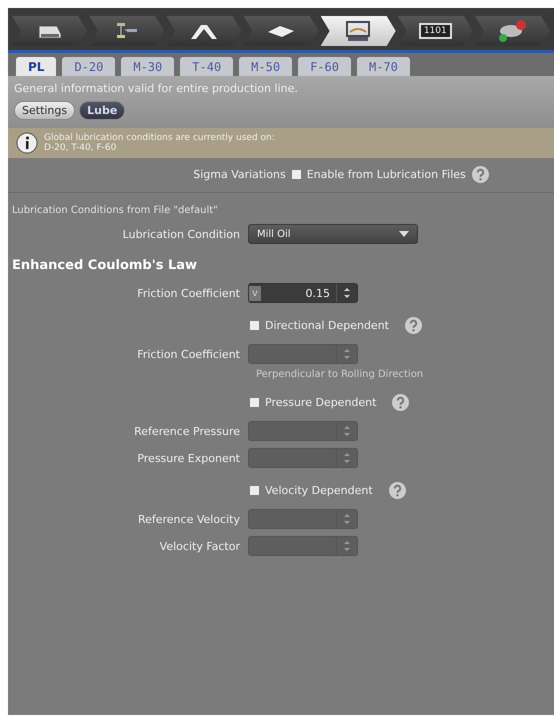 This screenshot has width=554, height=723. I want to click on line-tab: M-30, so click(147, 66).